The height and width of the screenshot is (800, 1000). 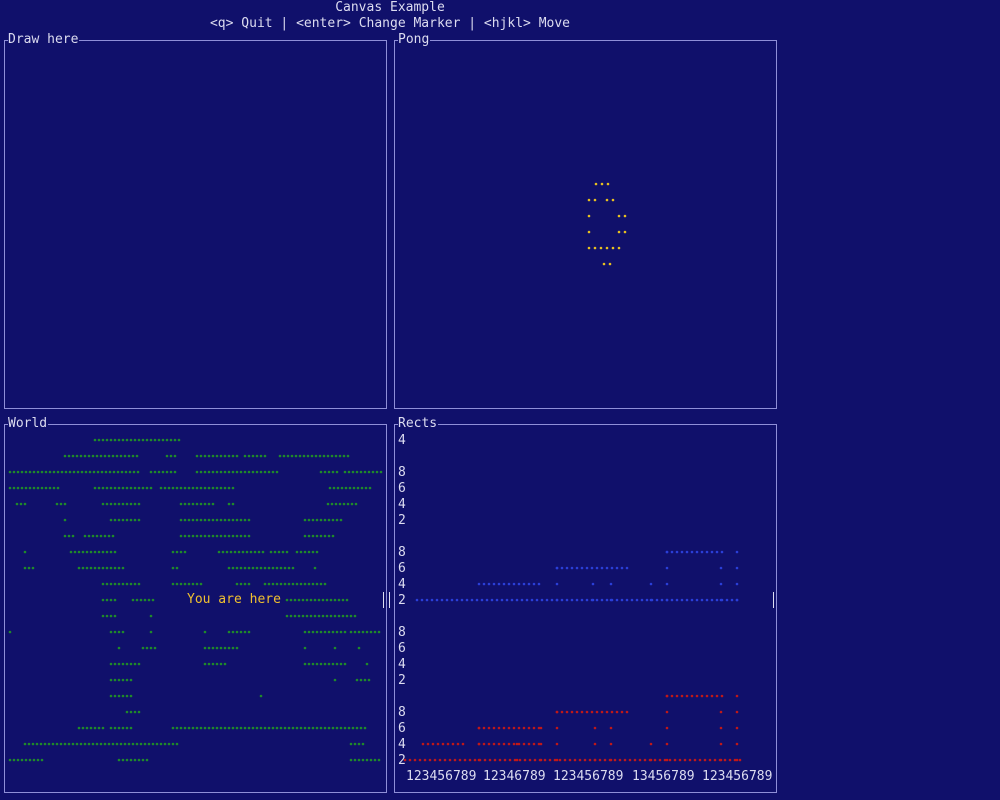 What do you see at coordinates (402, 632) in the screenshot?
I see `y-axis-tick-label: 8` at bounding box center [402, 632].